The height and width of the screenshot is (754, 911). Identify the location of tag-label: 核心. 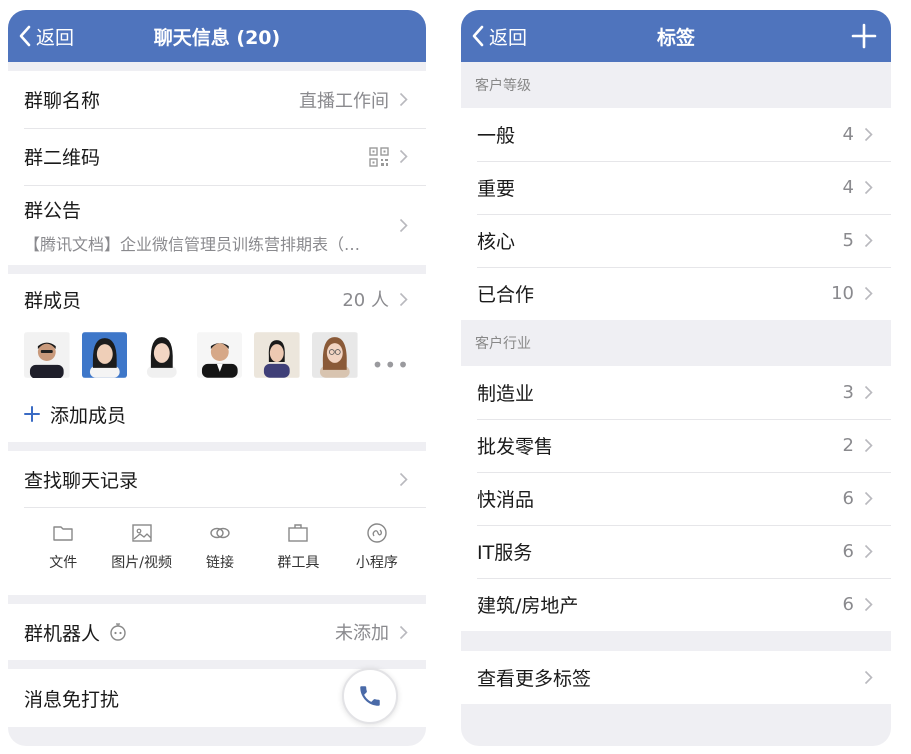
(496, 242).